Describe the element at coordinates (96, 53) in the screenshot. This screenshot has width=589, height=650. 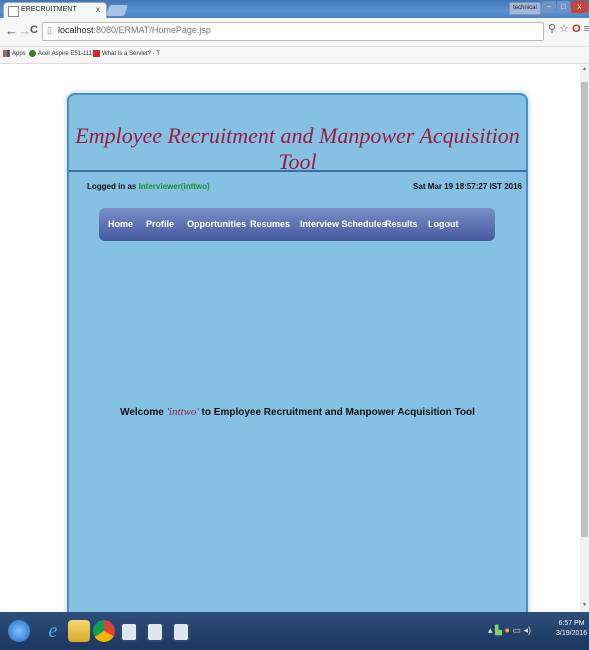
I see `servlet-site-icon` at that location.